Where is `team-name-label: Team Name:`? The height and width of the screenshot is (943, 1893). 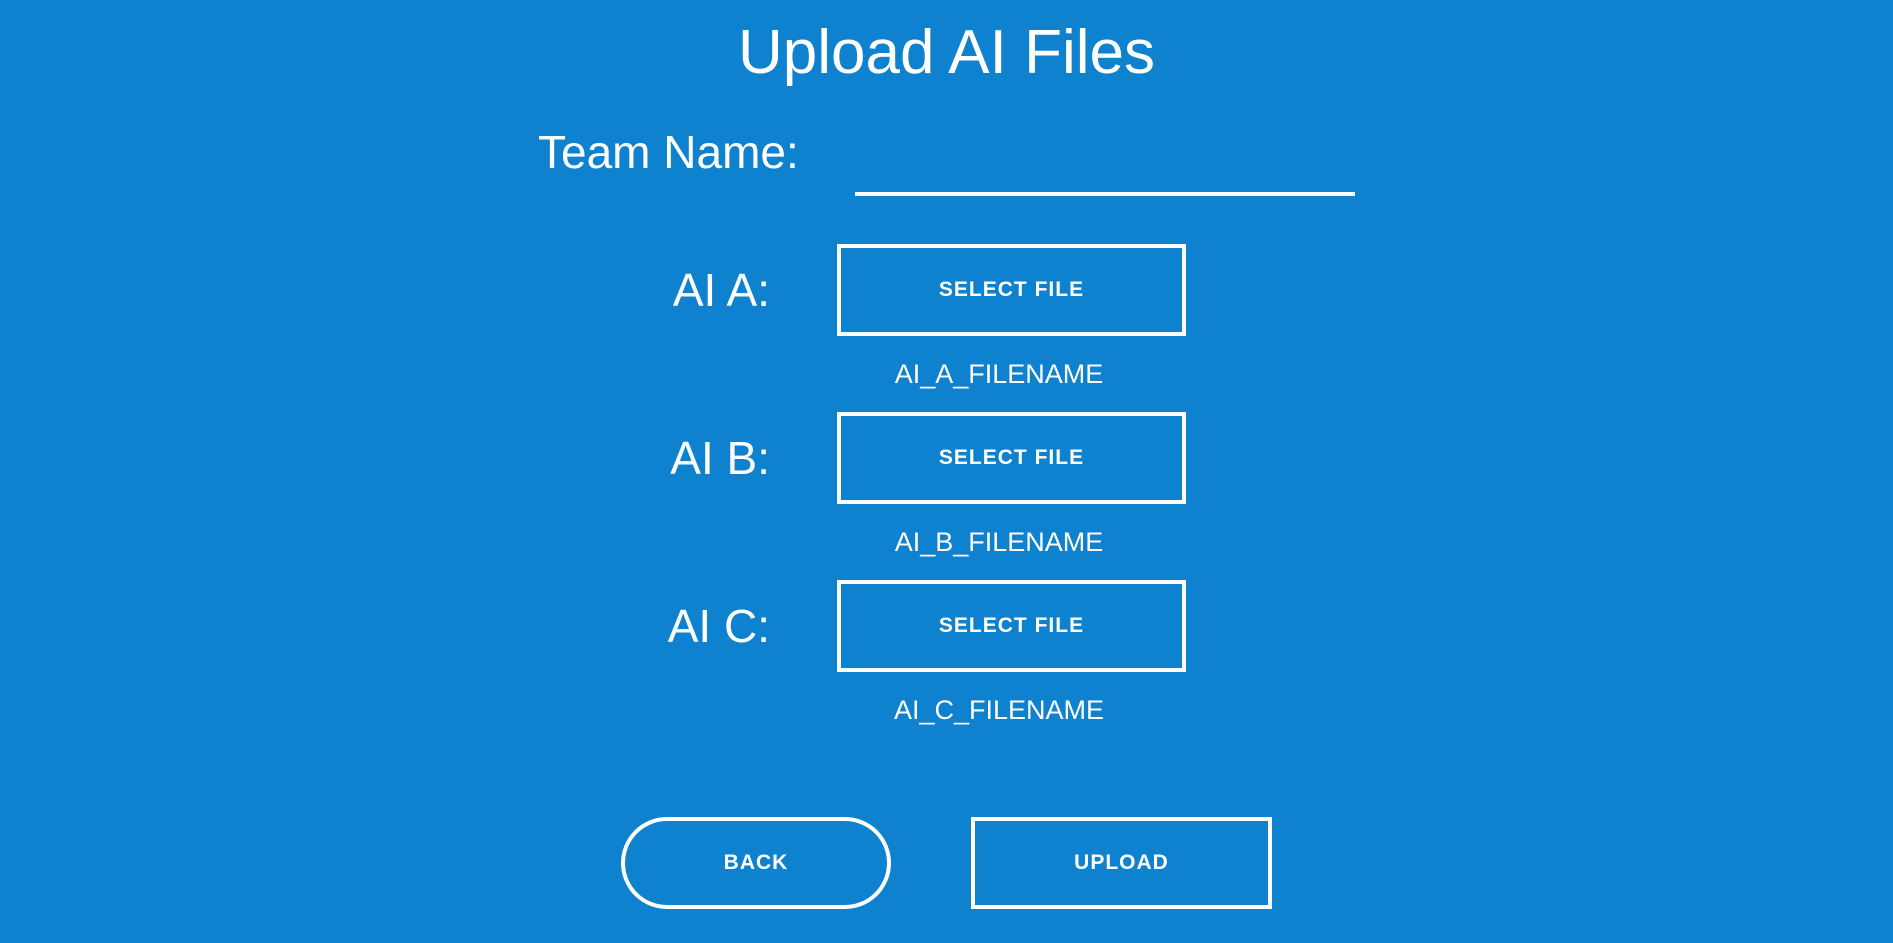
team-name-label: Team Name: is located at coordinates (668, 152).